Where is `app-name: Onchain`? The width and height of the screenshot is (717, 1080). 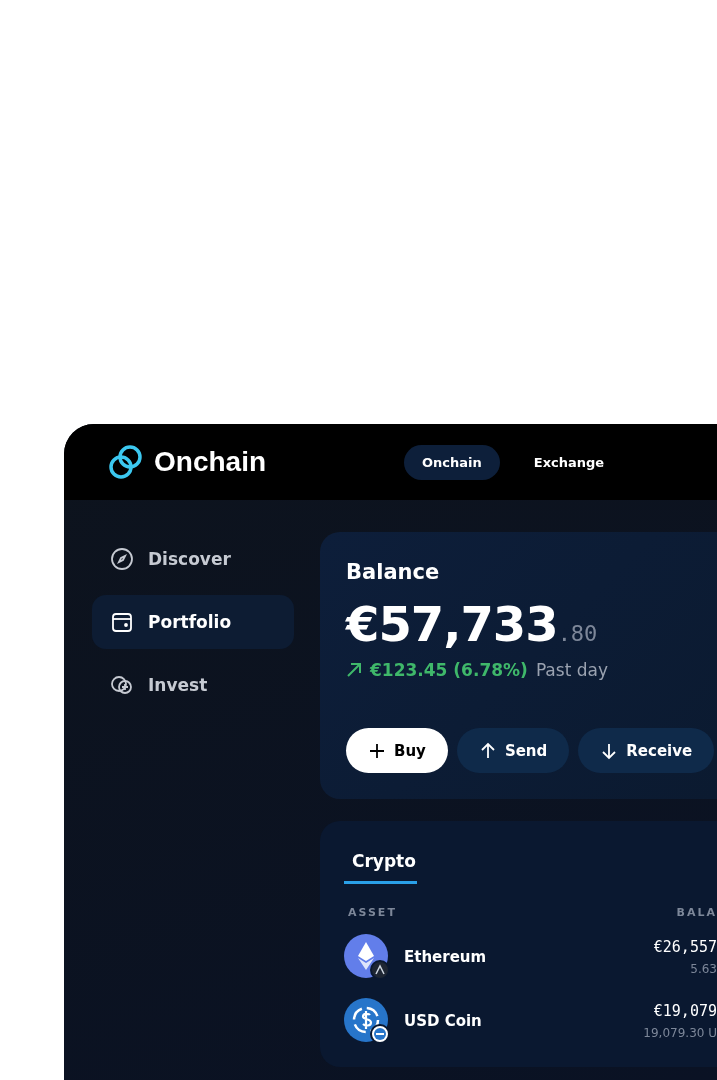
app-name: Onchain is located at coordinates (210, 462).